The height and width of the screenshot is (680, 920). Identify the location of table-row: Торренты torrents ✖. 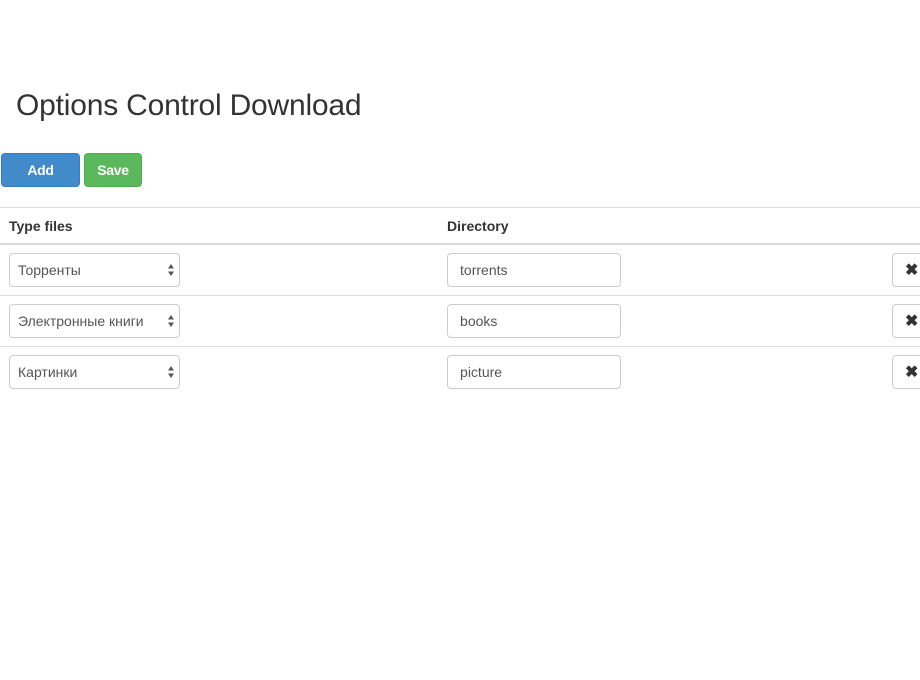
(460, 270).